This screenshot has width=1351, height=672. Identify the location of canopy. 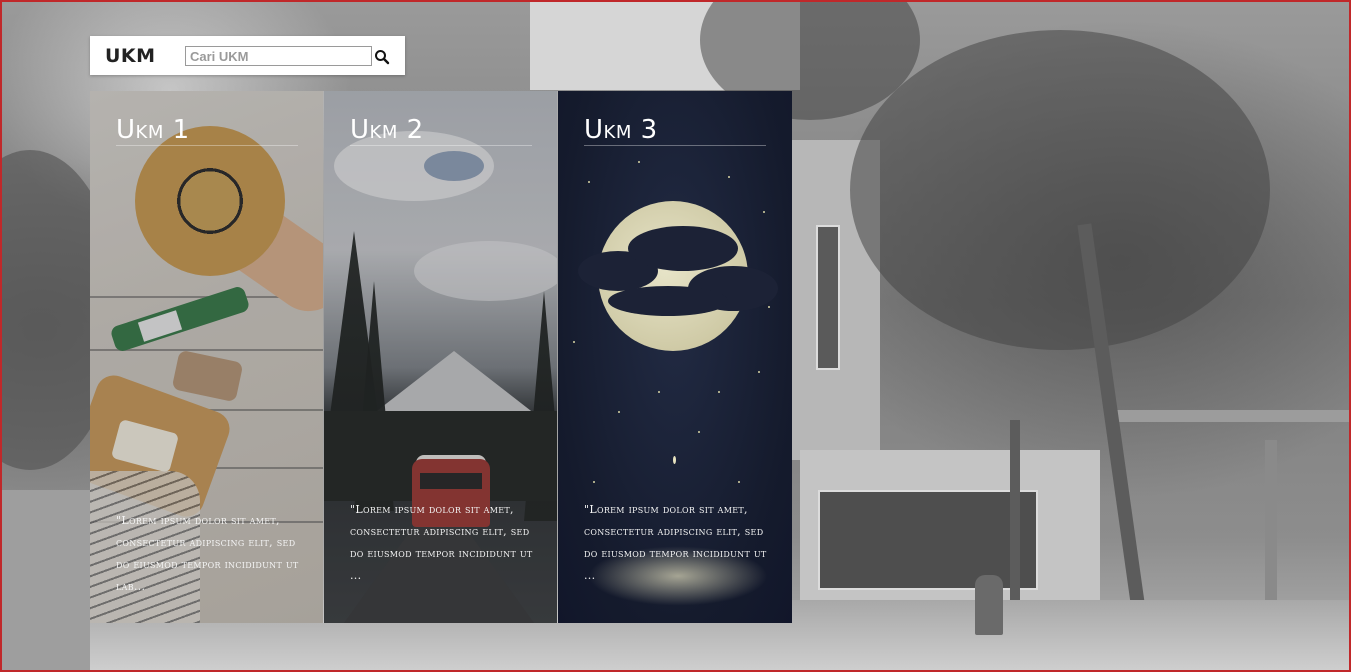
(1230, 416).